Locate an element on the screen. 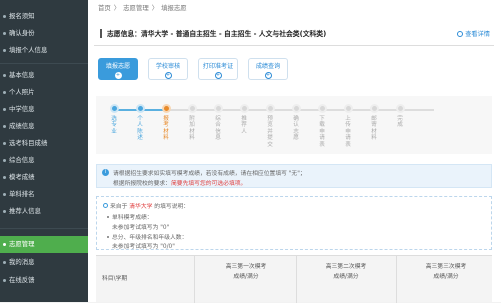  sidebar-item-online-feedback: 在线反馈 is located at coordinates (44, 280).